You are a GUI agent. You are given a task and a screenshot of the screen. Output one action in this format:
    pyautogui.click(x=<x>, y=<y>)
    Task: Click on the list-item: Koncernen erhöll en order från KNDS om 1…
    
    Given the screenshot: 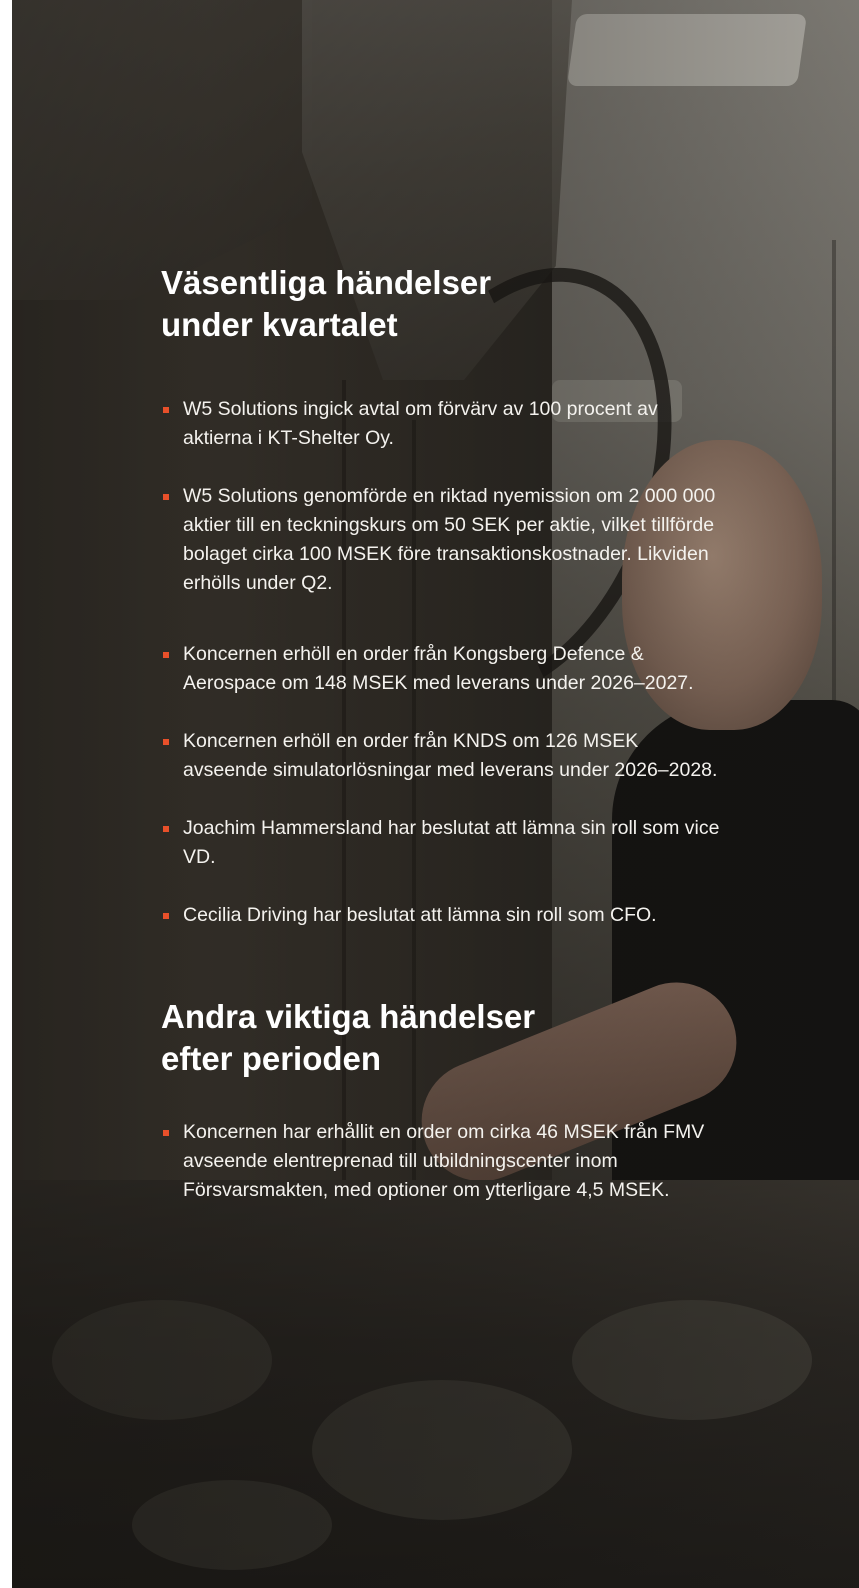 What is the action you would take?
    pyautogui.click(x=441, y=756)
    